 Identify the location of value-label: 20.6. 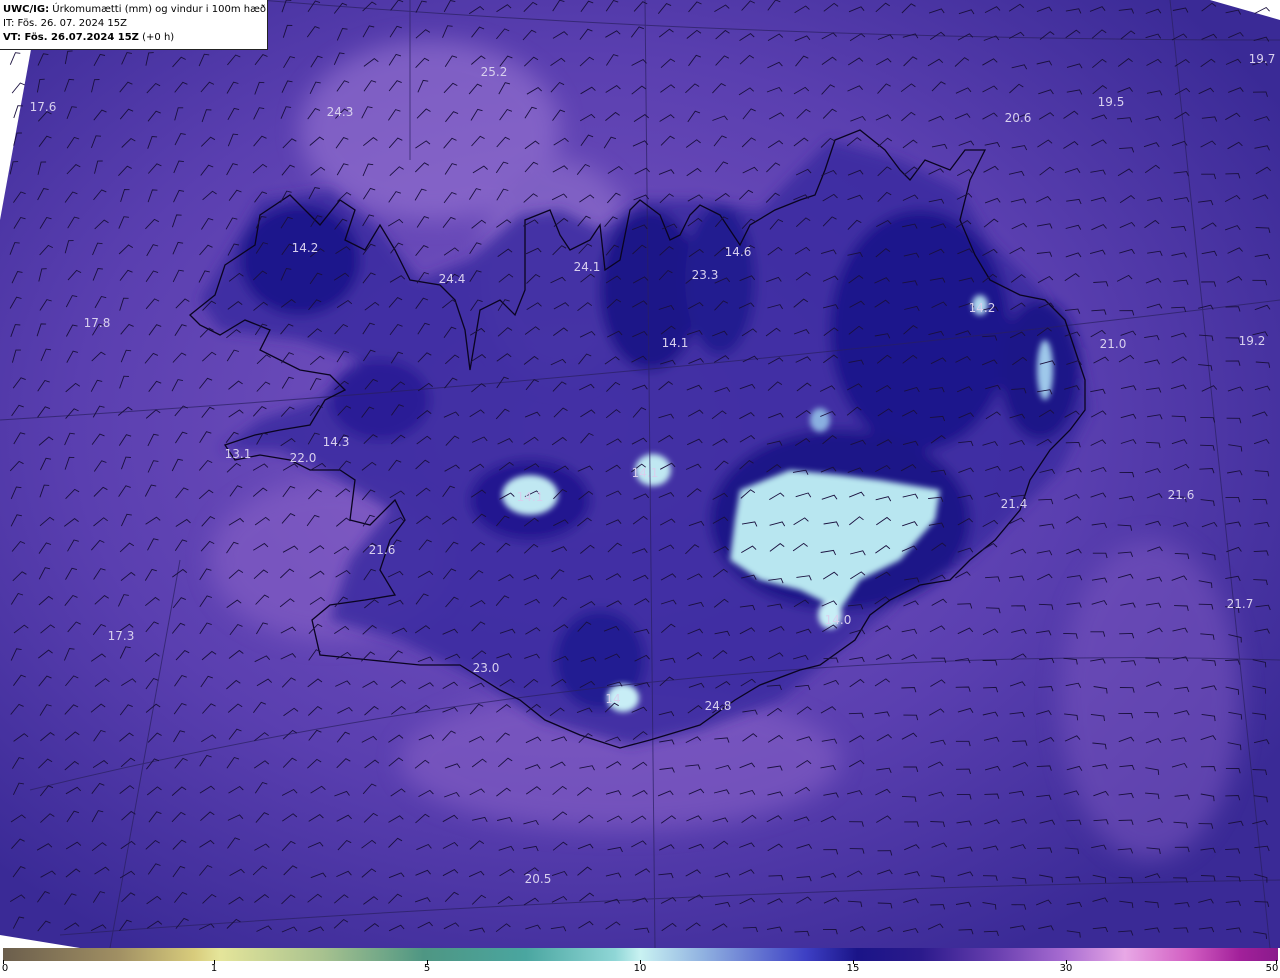
(1018, 118).